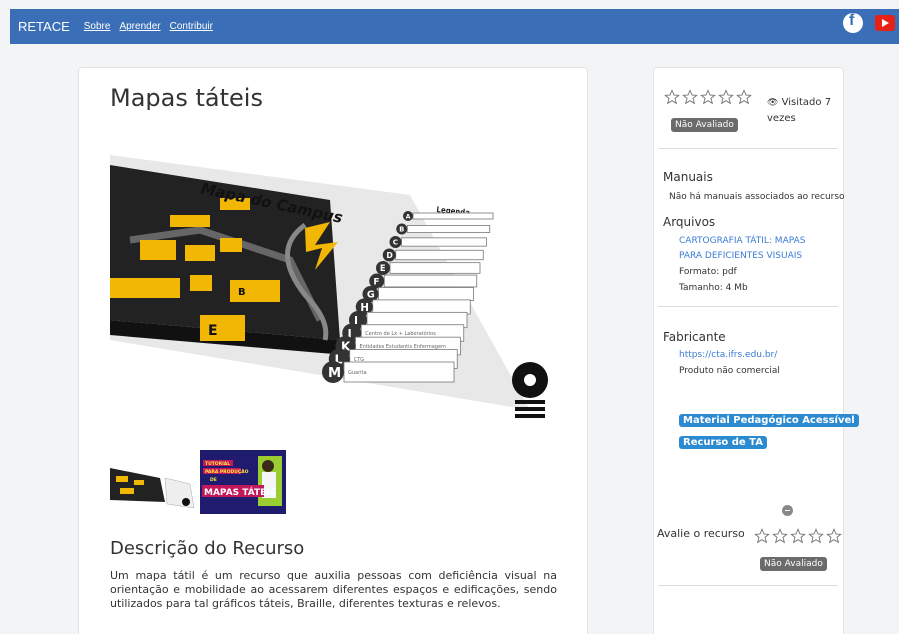  What do you see at coordinates (729, 371) in the screenshot?
I see `produto-text: Produto não comercial` at bounding box center [729, 371].